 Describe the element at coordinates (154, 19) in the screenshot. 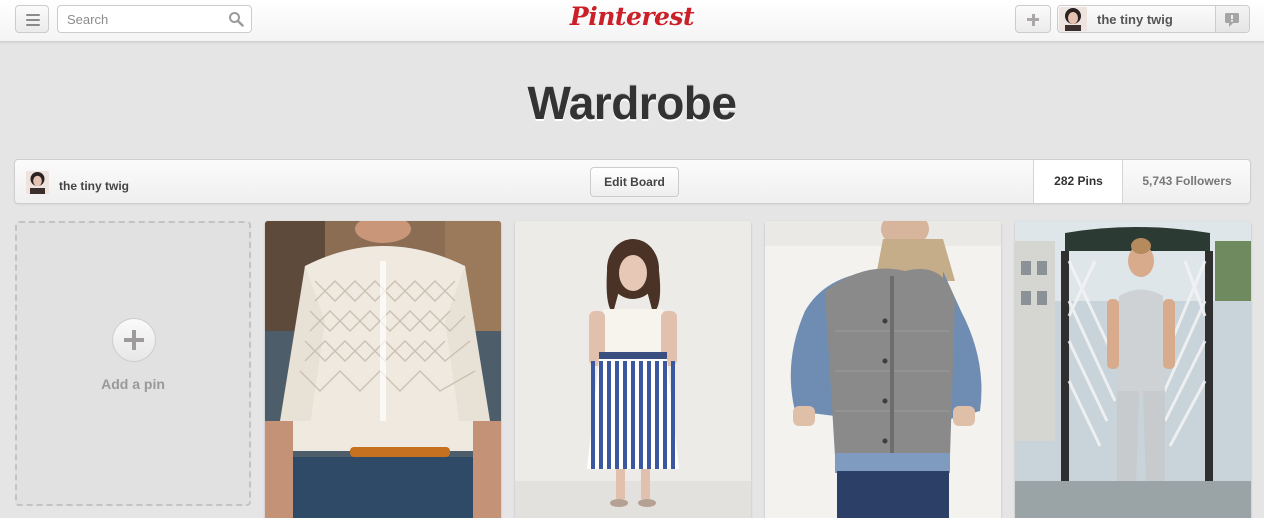

I see `search-input: Search` at that location.